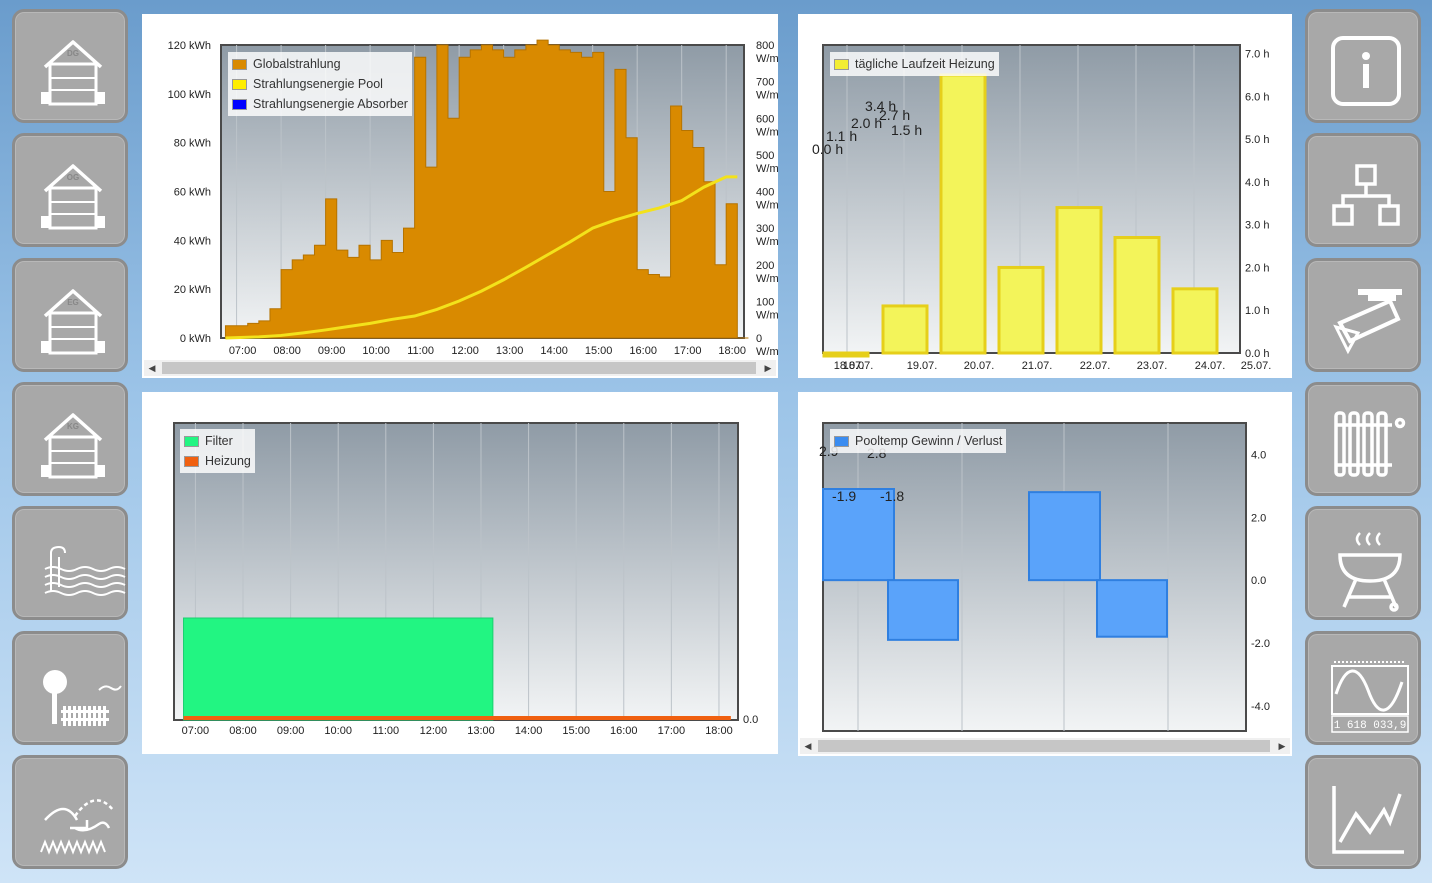 This screenshot has width=1432, height=883. Describe the element at coordinates (73, 426) in the screenshot. I see `floor-label: KG` at that location.